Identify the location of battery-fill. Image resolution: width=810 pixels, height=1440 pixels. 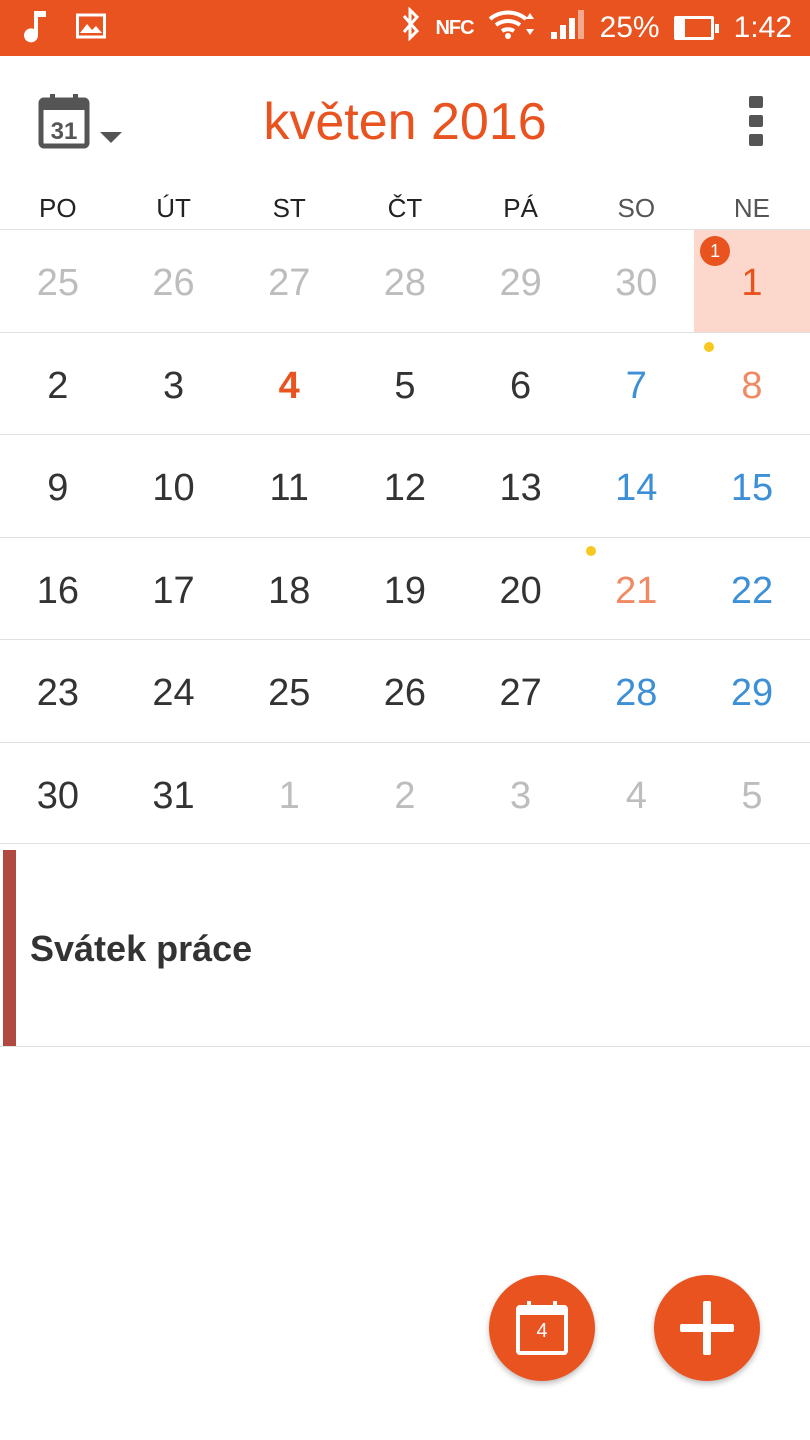
(681, 28).